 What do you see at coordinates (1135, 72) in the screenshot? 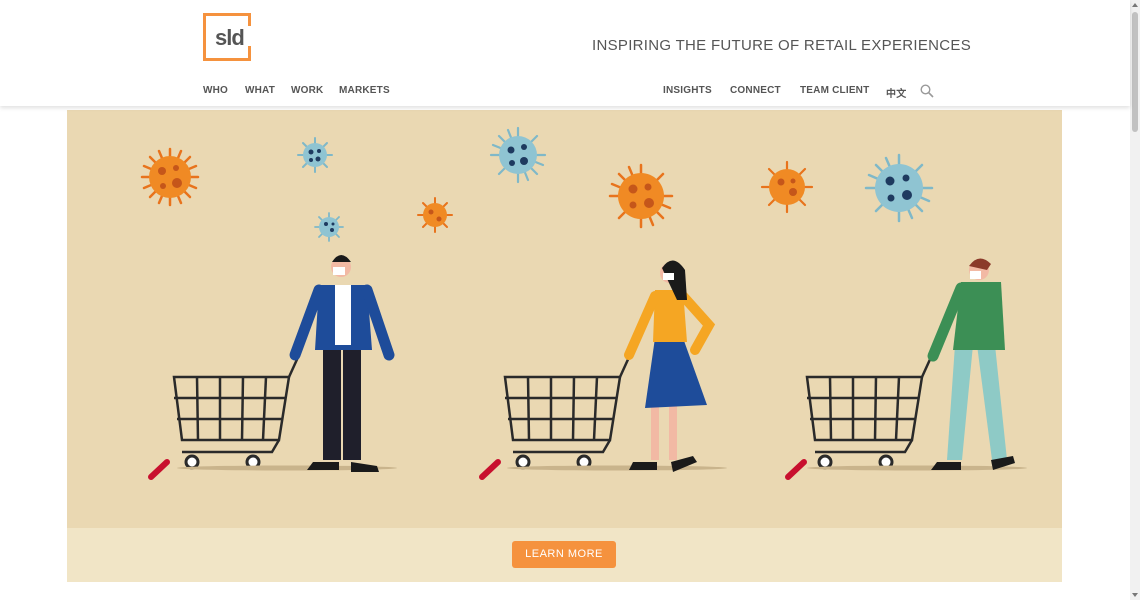
I see `scroll-thumb` at bounding box center [1135, 72].